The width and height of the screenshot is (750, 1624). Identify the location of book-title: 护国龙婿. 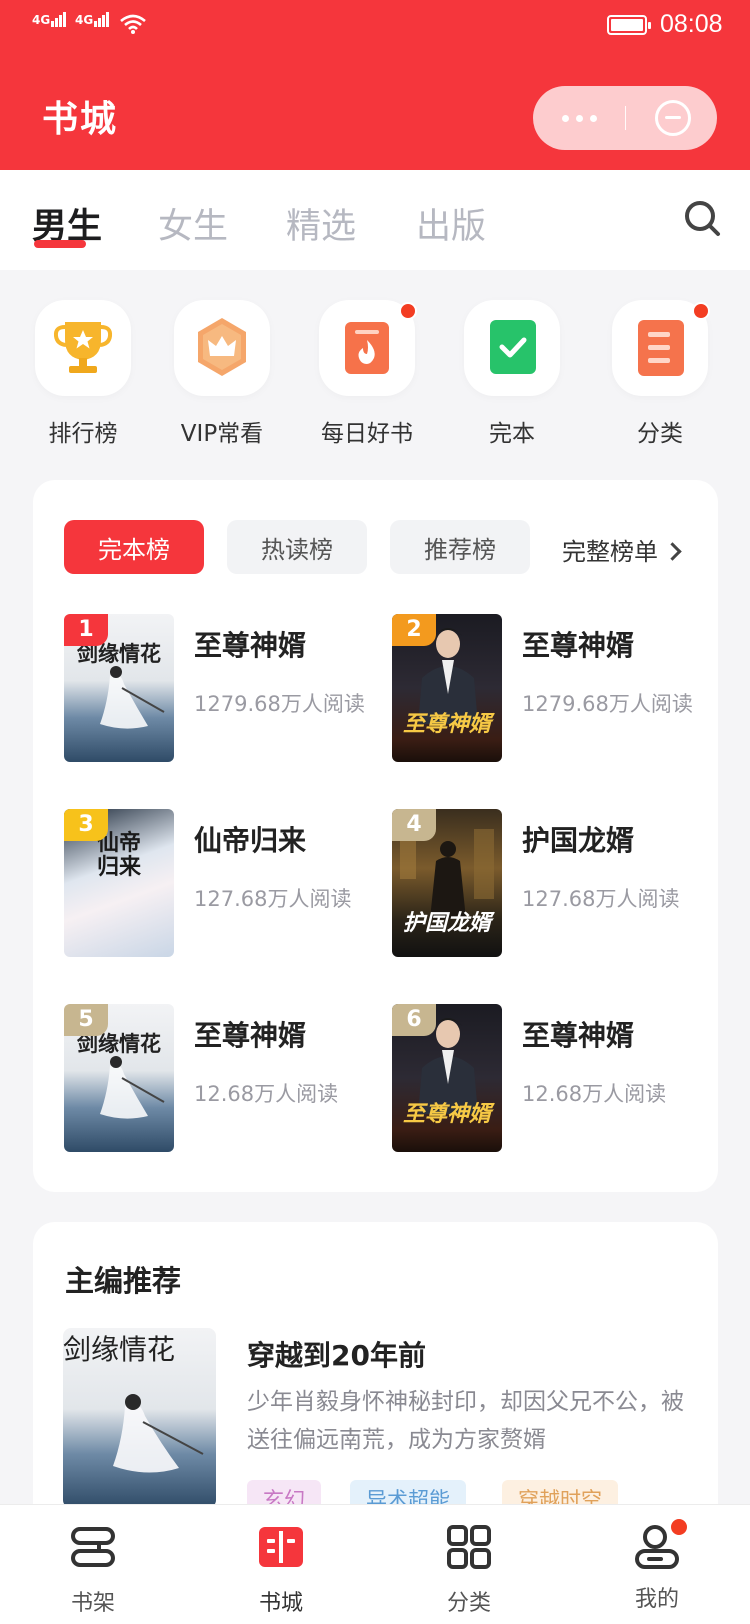
(578, 840).